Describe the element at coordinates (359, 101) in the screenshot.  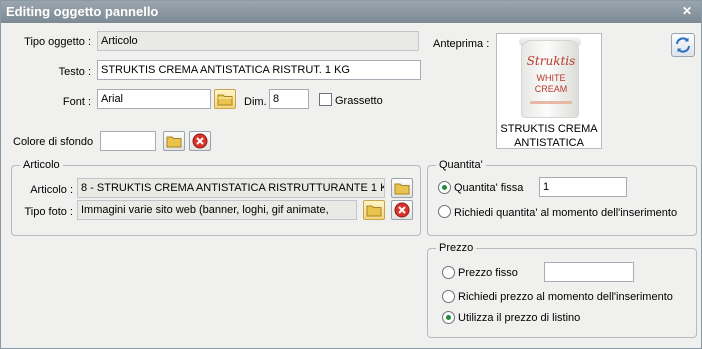
I see `grassetto-label: Grassetto` at that location.